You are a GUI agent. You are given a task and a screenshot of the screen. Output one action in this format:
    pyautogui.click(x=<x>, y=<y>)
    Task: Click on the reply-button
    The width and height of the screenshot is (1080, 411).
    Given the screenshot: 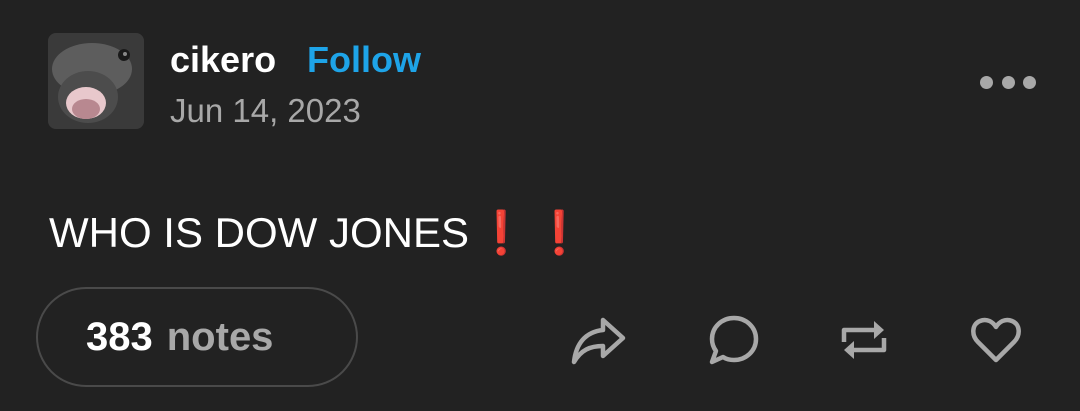 What is the action you would take?
    pyautogui.click(x=734, y=340)
    